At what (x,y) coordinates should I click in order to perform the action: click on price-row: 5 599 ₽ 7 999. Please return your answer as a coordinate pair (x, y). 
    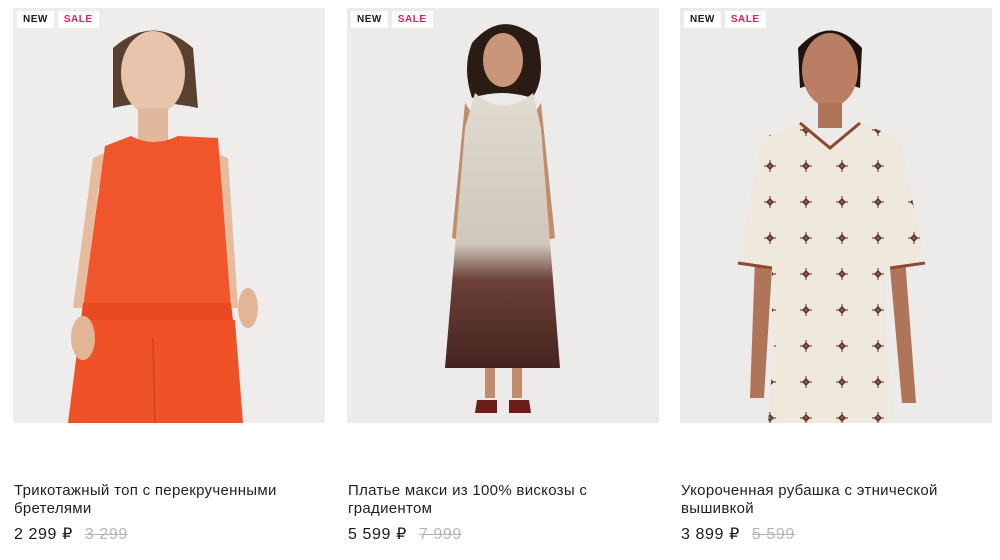
    Looking at the image, I should click on (405, 534).